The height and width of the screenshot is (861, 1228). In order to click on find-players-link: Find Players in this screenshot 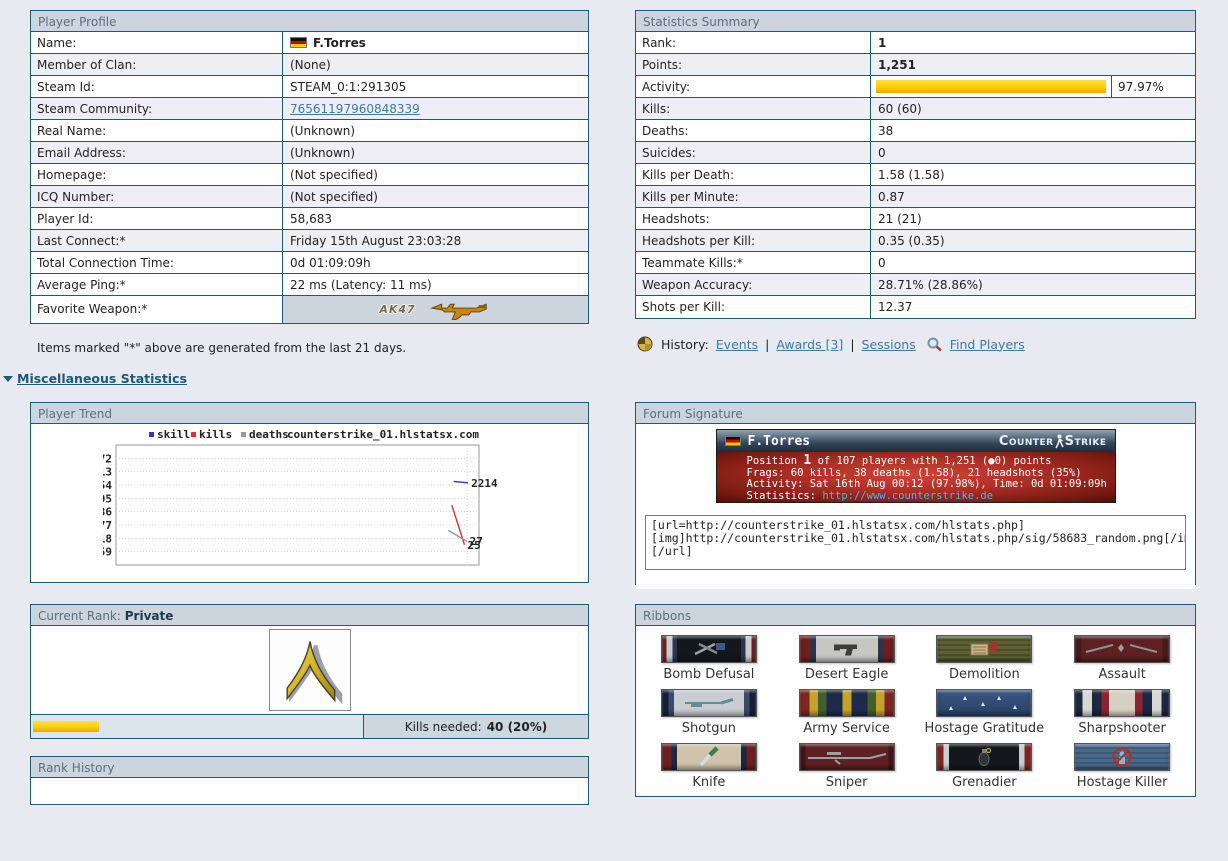, I will do `click(987, 344)`.